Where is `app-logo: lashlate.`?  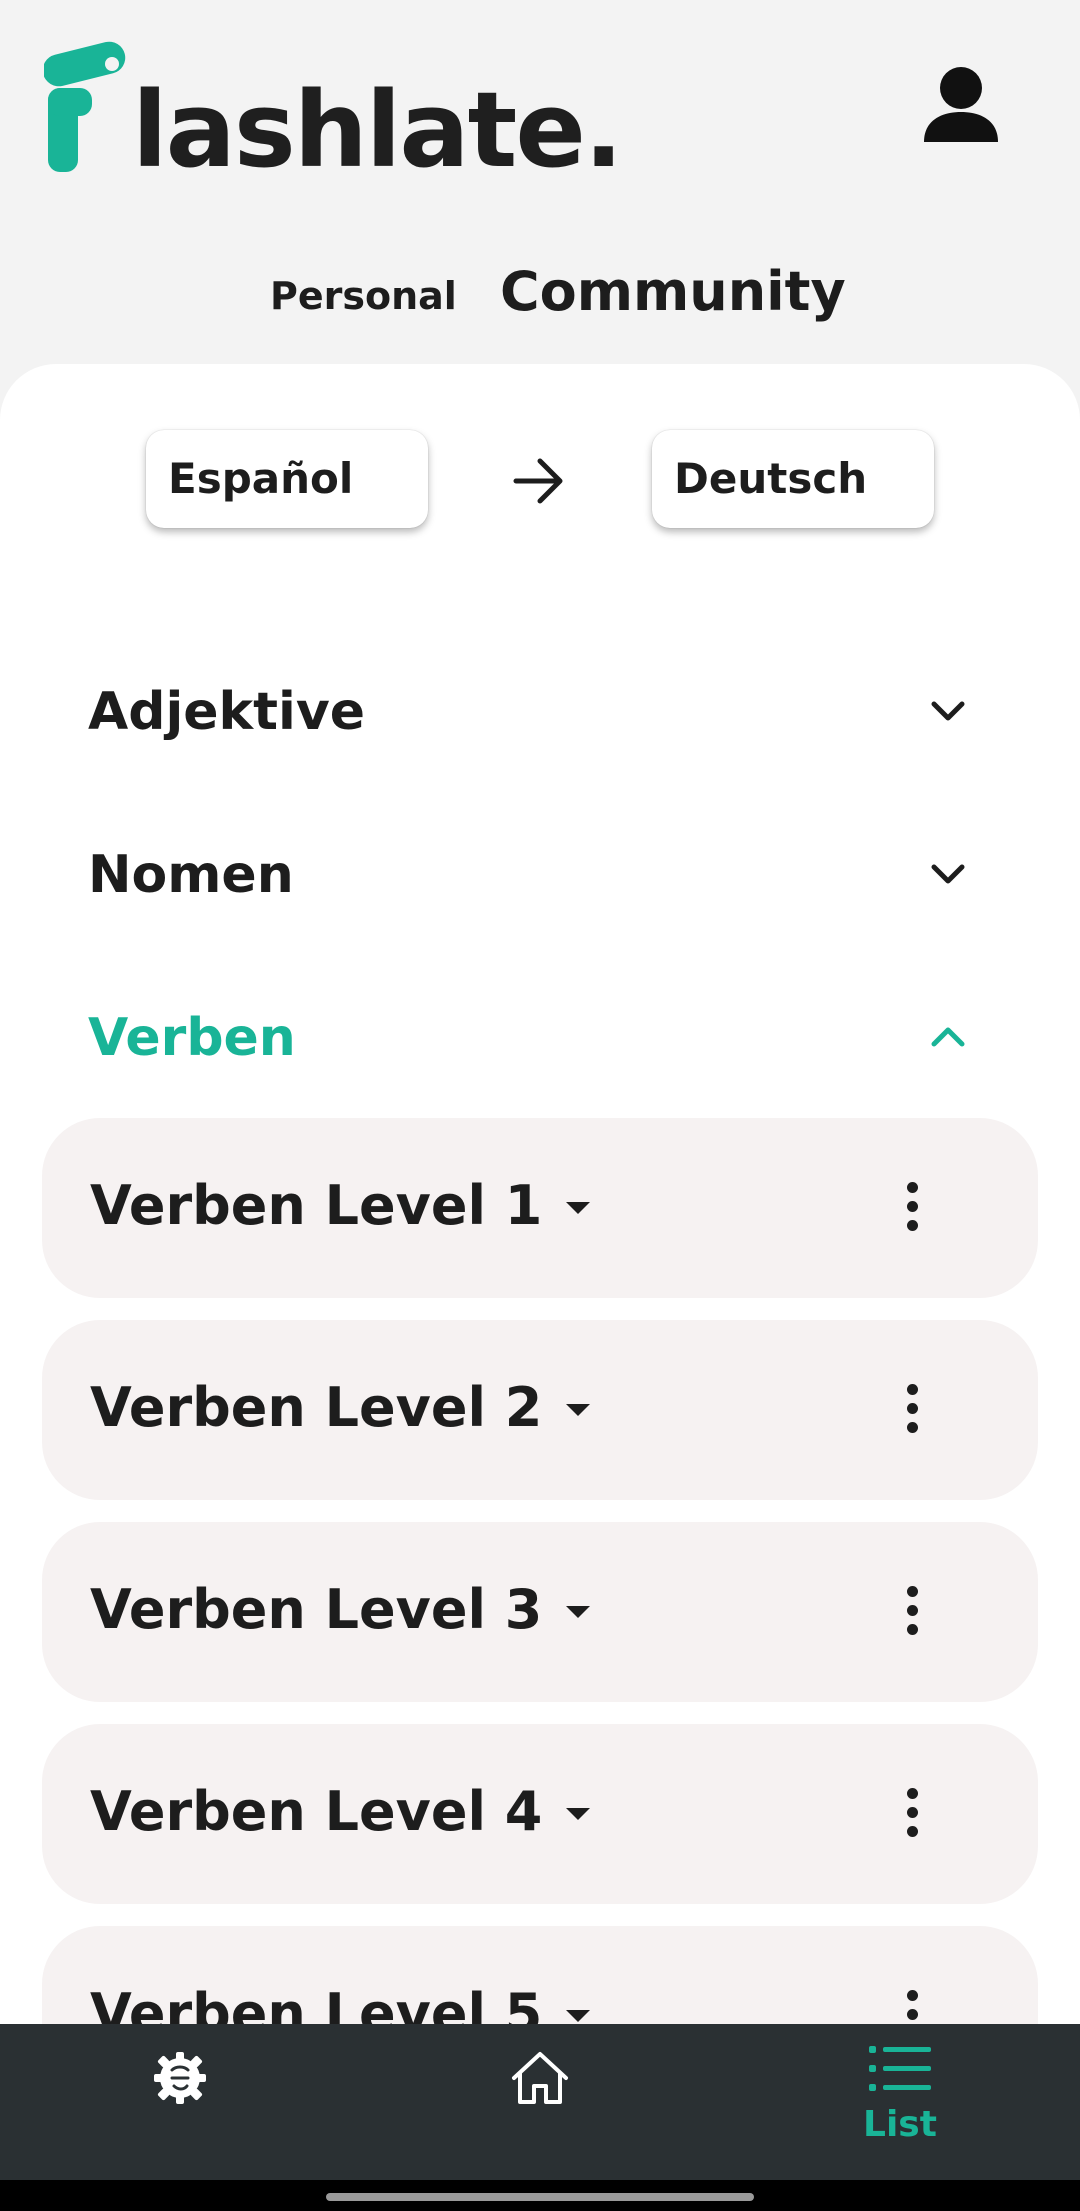 app-logo: lashlate. is located at coordinates (333, 110).